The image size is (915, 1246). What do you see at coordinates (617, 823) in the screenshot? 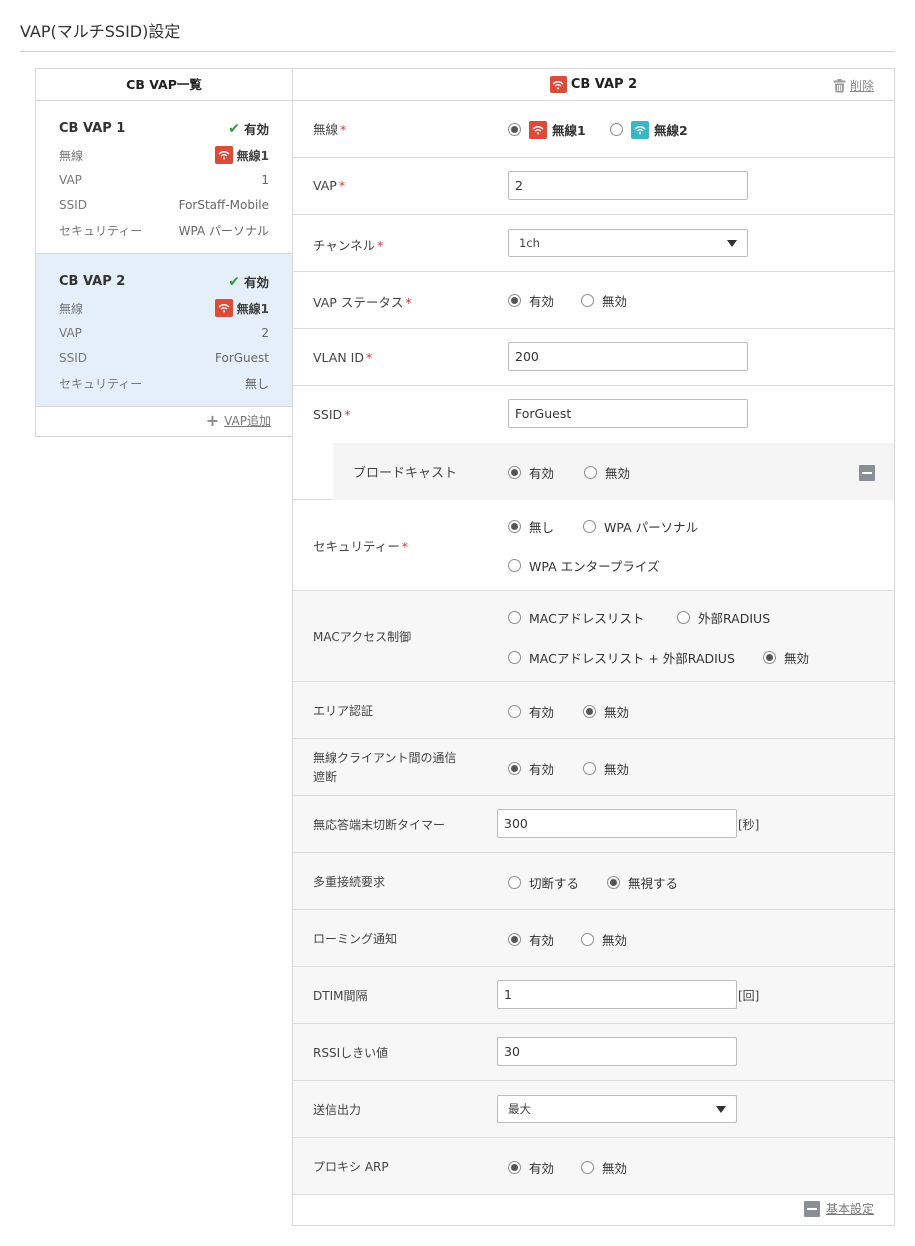
I see `timer-input: 300` at bounding box center [617, 823].